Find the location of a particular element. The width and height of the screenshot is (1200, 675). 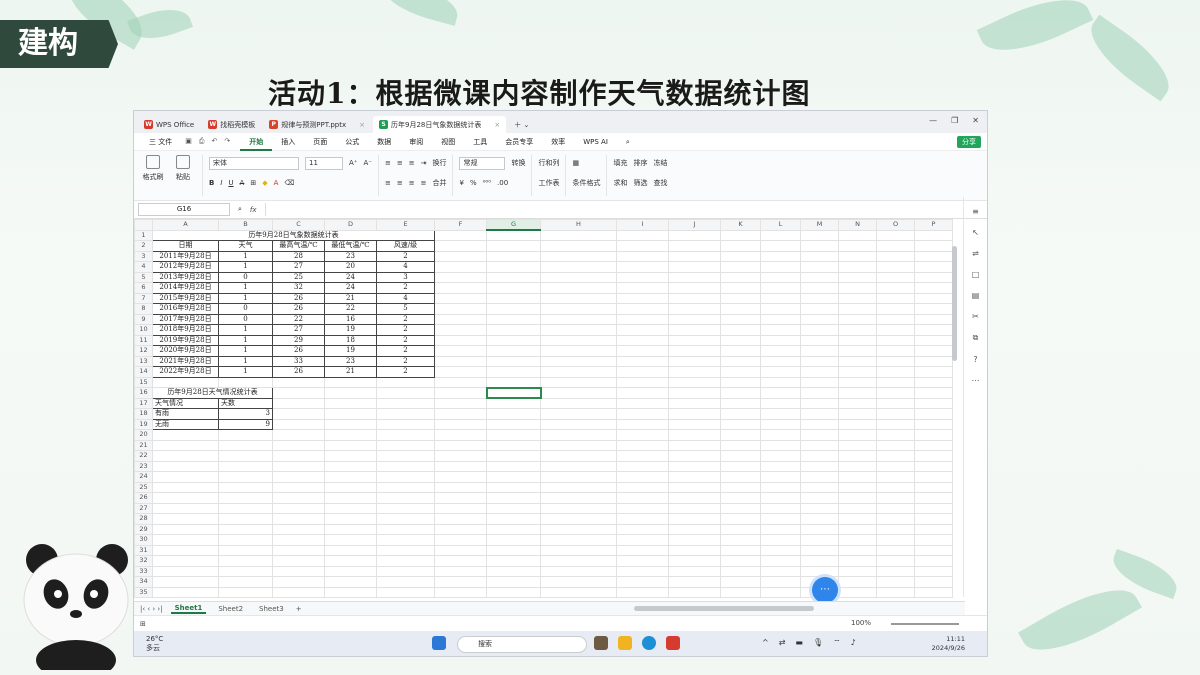

strikethrough-button: A is located at coordinates (242, 183).